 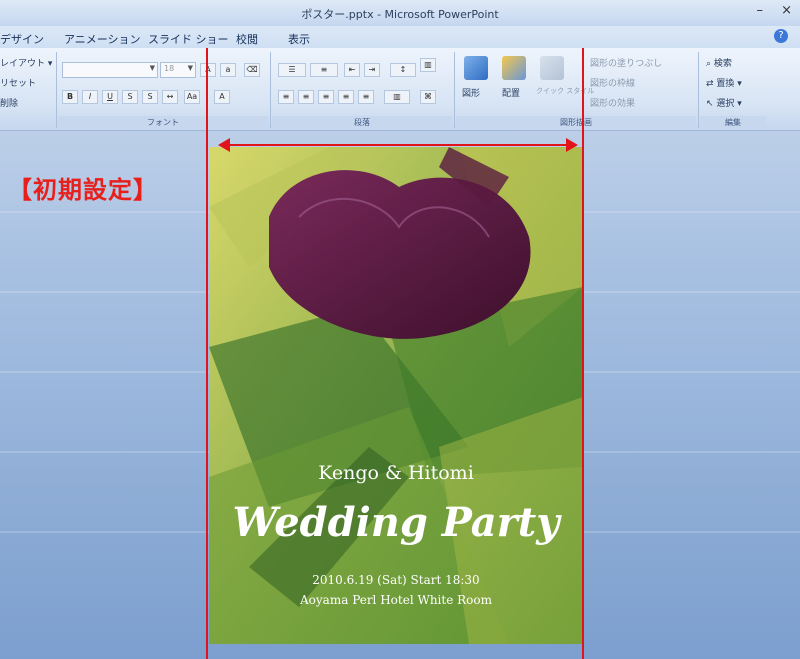 I want to click on arrow-left-head-icon, so click(x=224, y=145).